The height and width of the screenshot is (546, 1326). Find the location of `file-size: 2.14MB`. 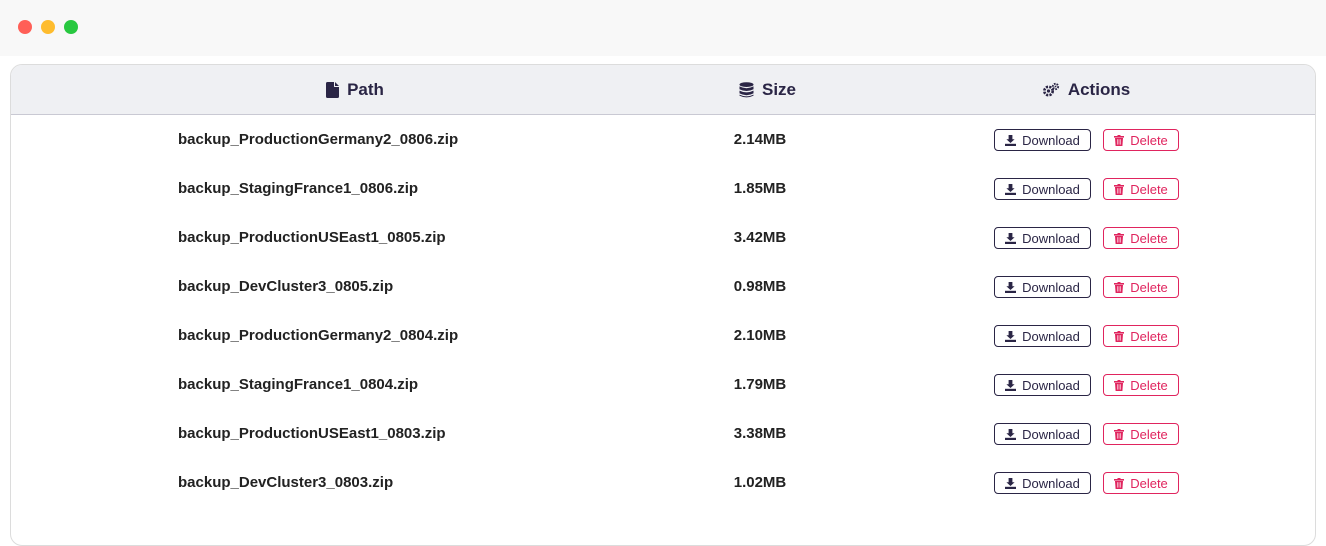

file-size: 2.14MB is located at coordinates (760, 139).